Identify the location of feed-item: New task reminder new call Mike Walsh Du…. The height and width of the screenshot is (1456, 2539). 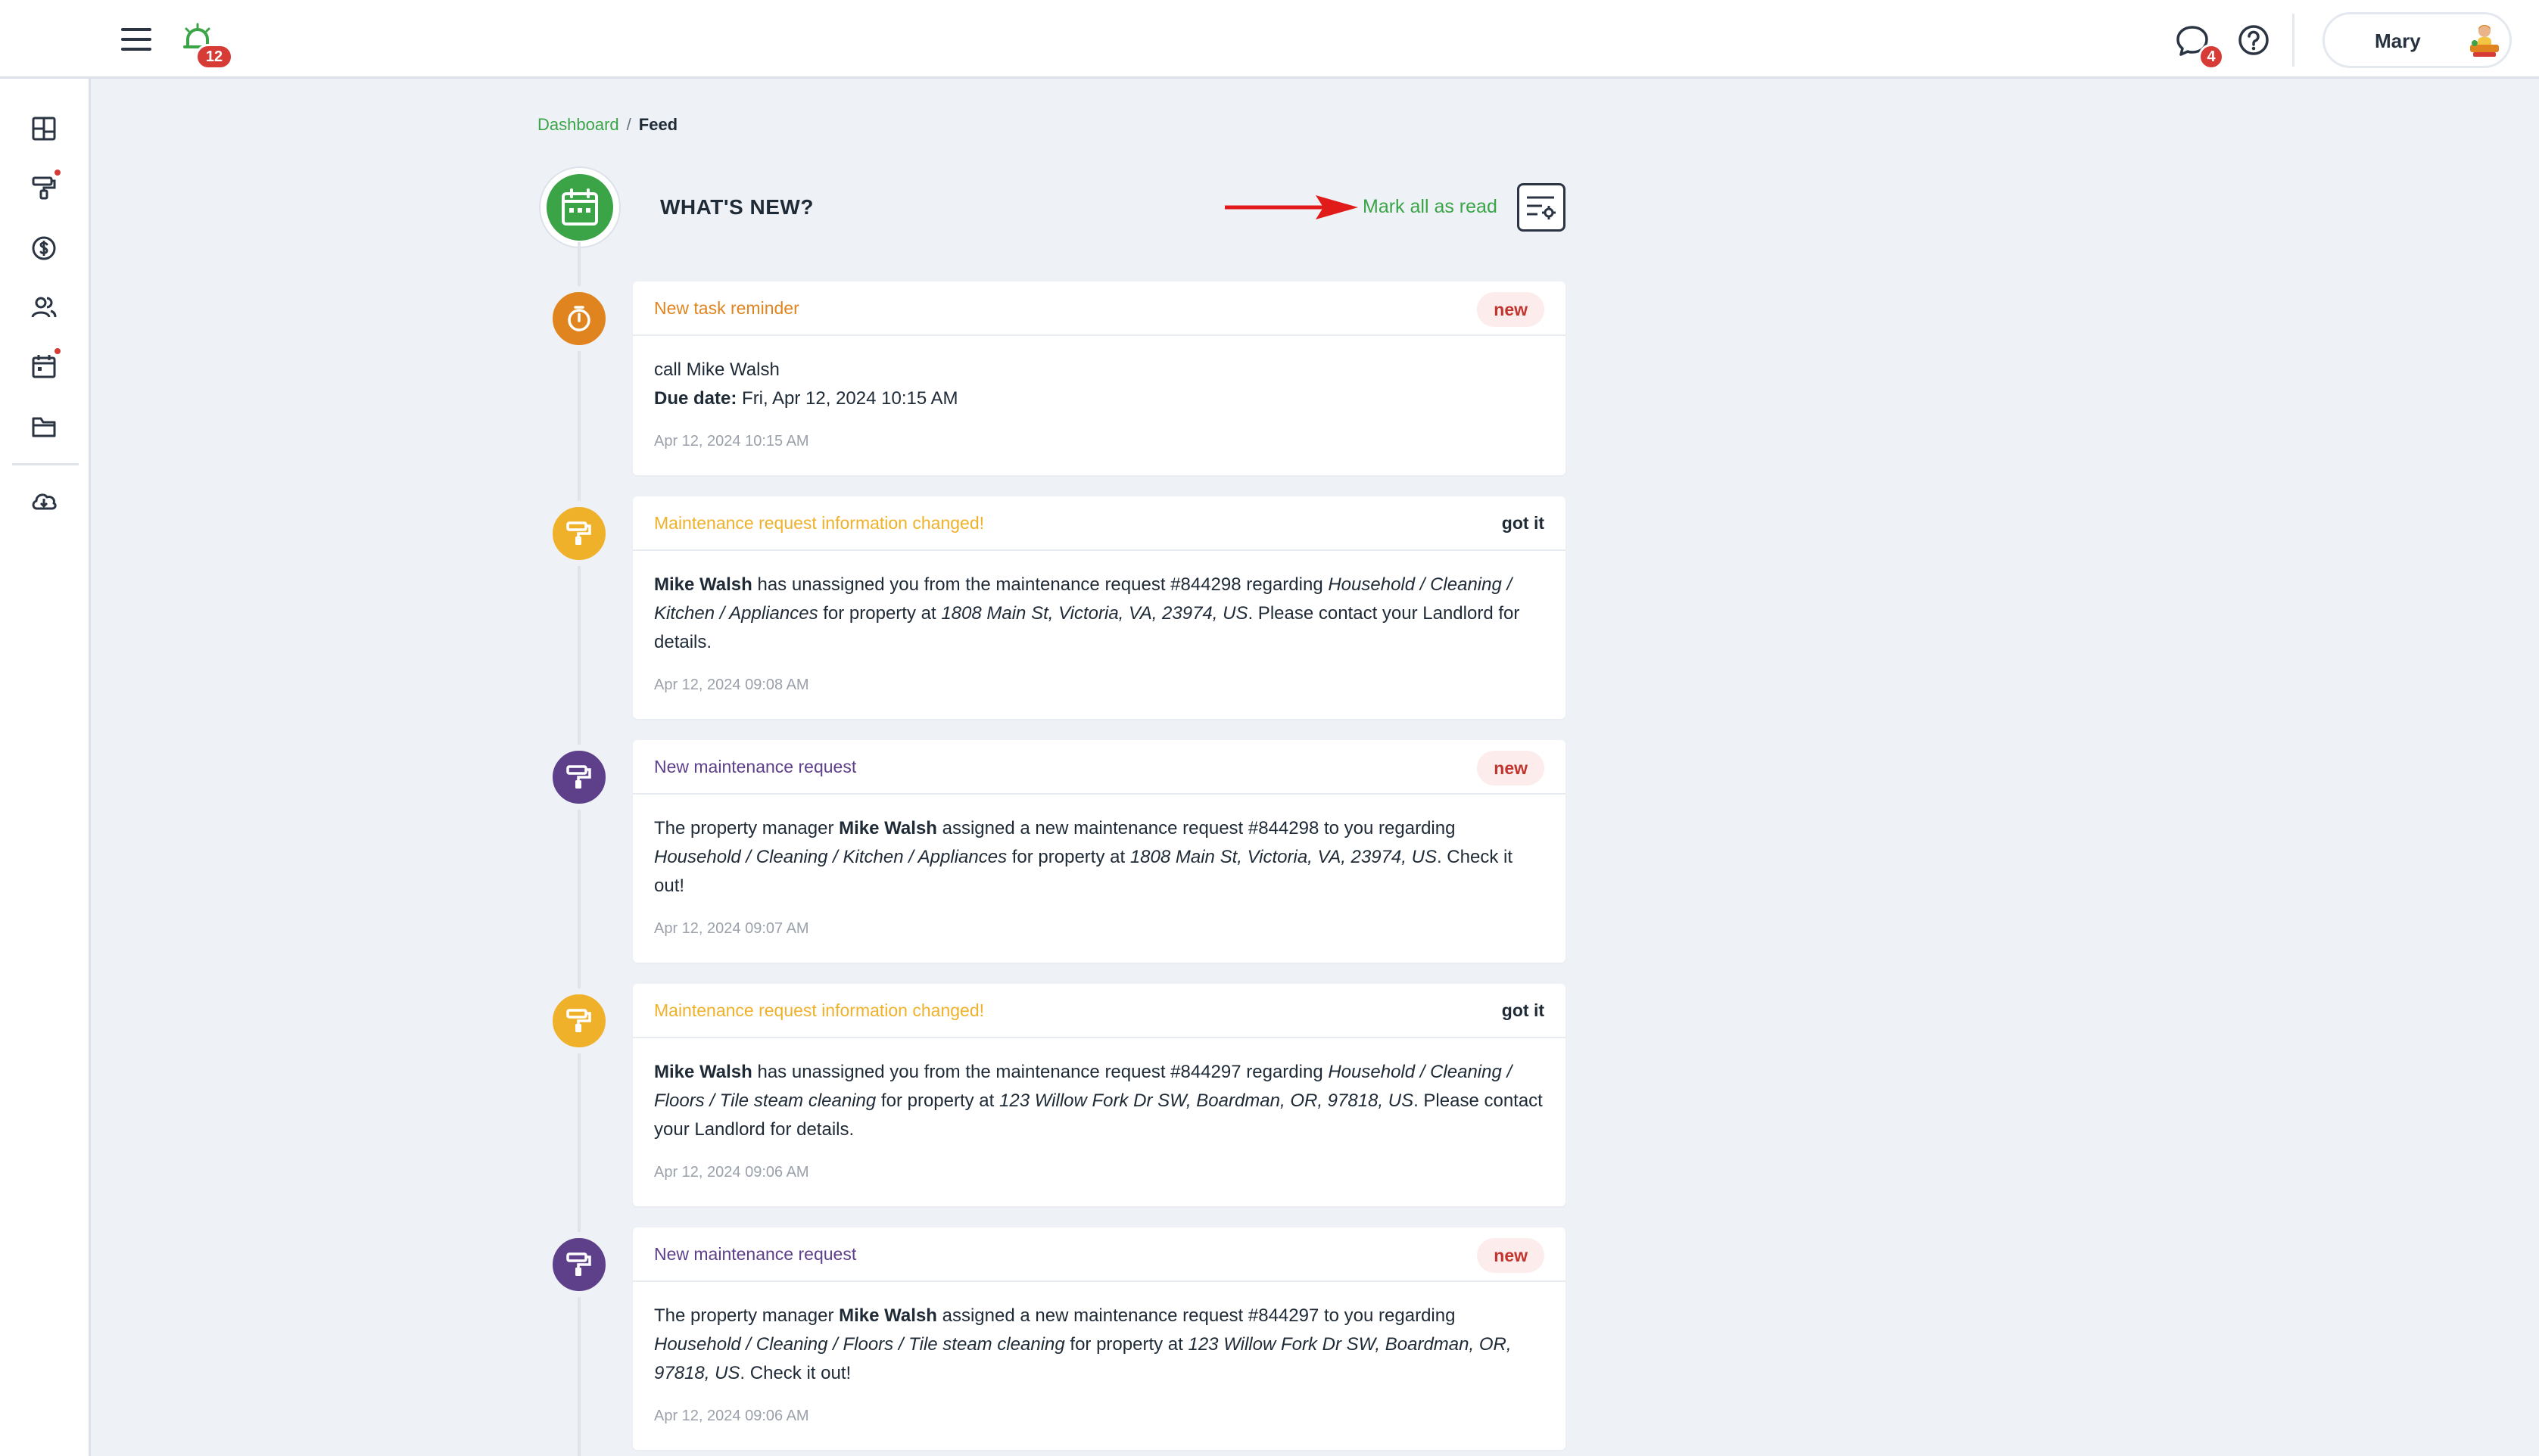
(1099, 378).